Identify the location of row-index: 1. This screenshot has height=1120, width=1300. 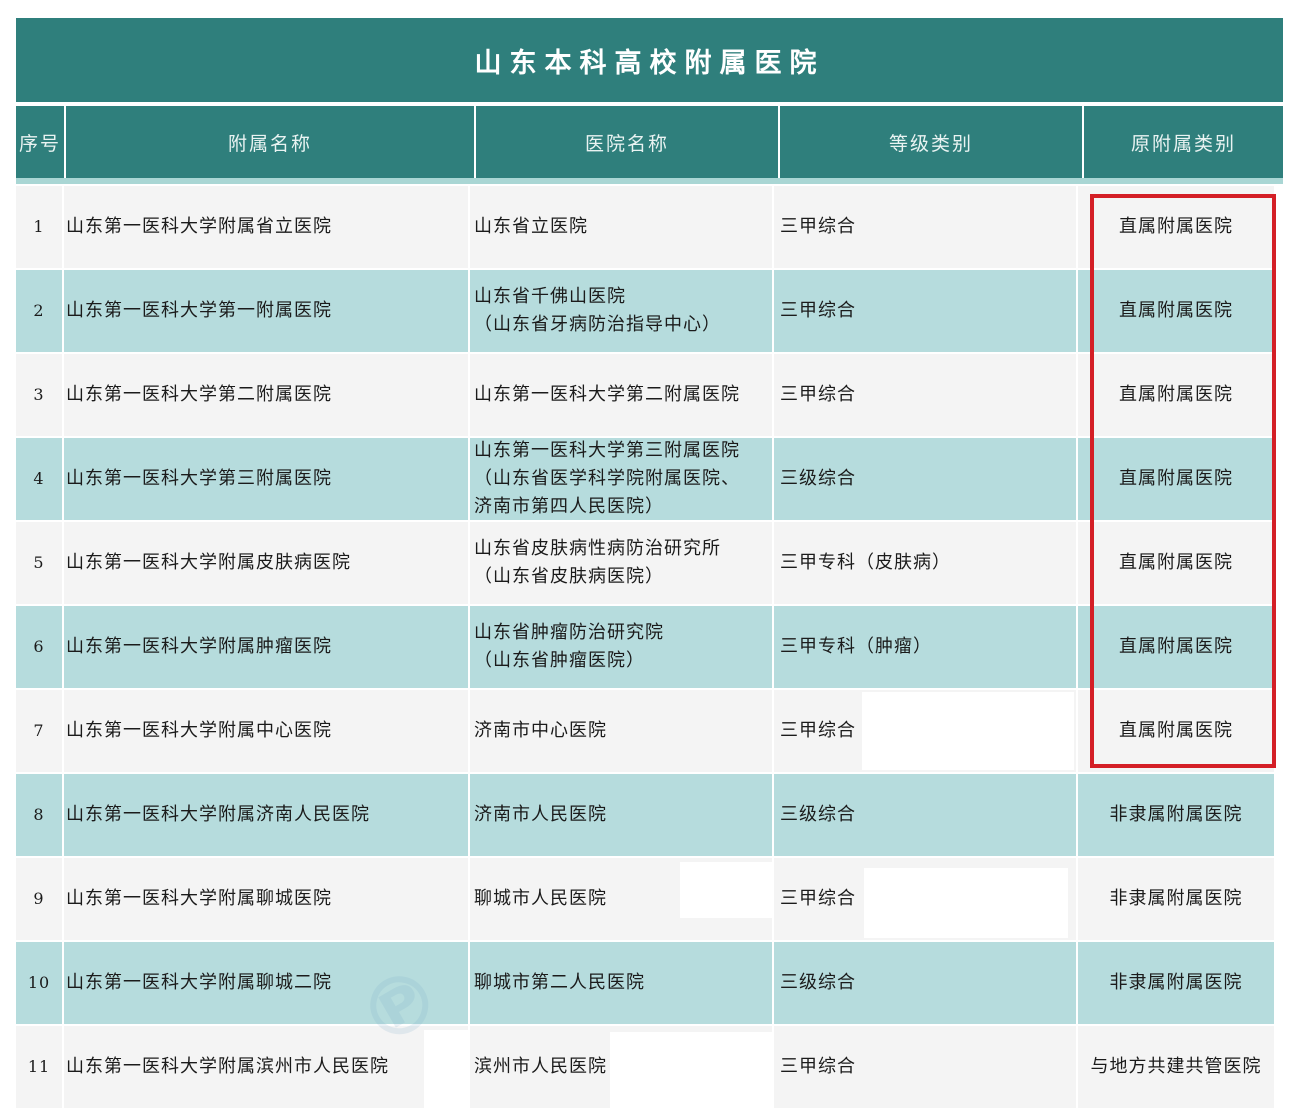
(40, 228).